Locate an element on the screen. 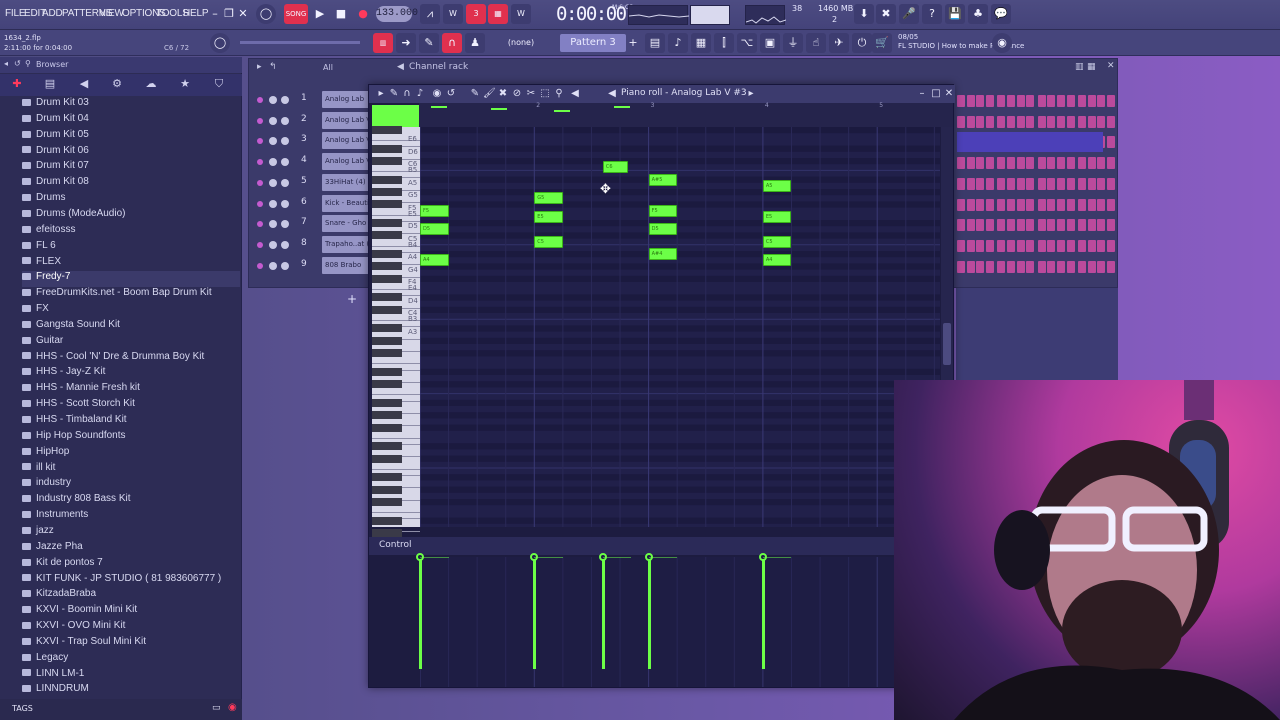 This screenshot has width=1280, height=720. menu-view: VIEW is located at coordinates (111, 13).